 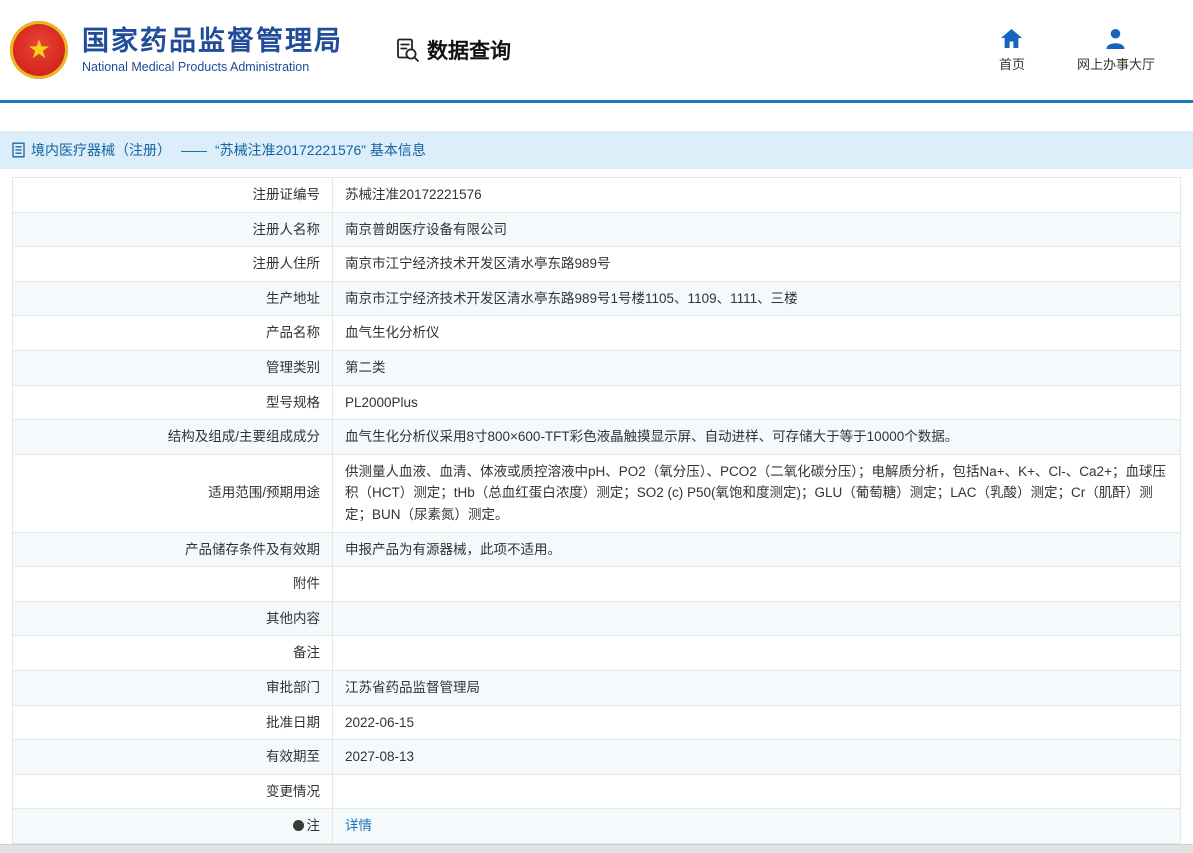 I want to click on row-label: 产品名称, so click(x=172, y=333).